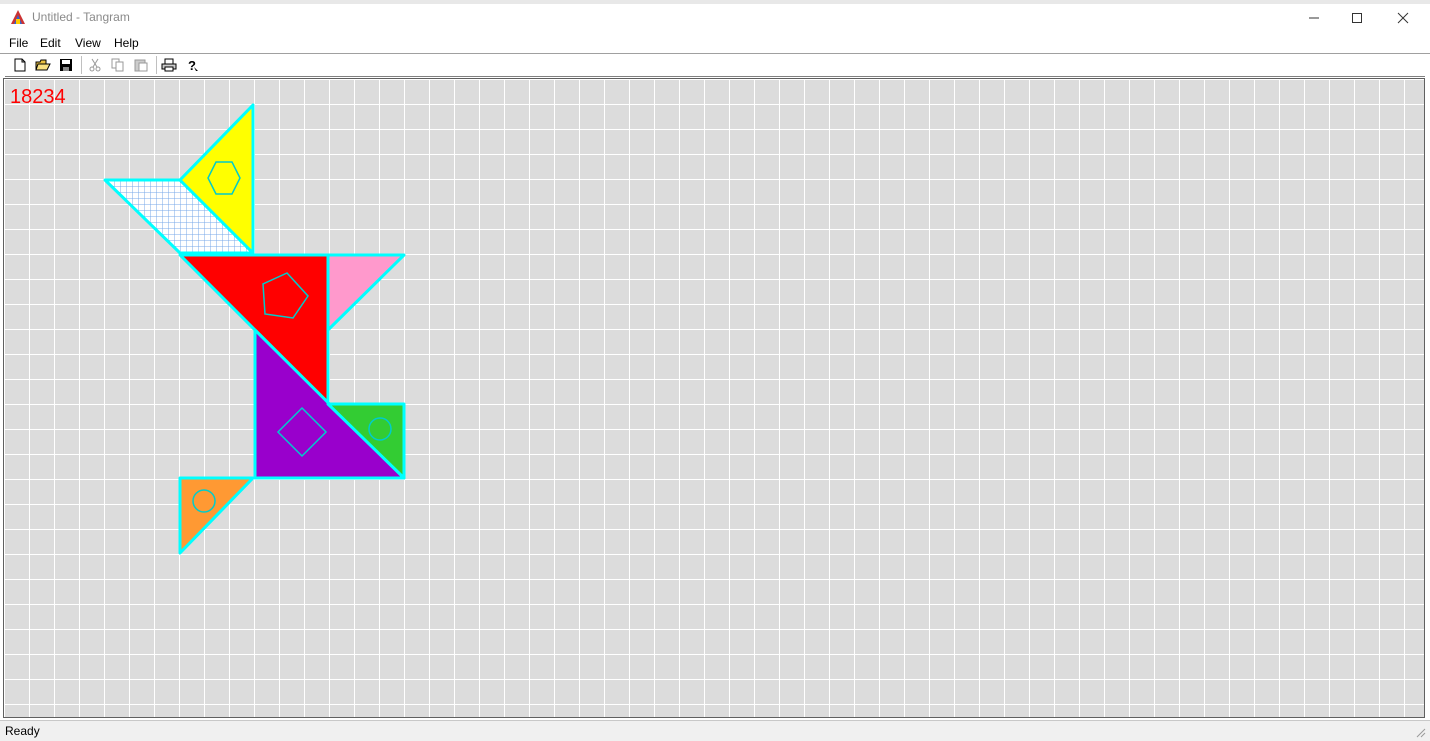 This screenshot has height=741, width=1430. Describe the element at coordinates (254, 329) in the screenshot. I see `tangram-pieces` at that location.